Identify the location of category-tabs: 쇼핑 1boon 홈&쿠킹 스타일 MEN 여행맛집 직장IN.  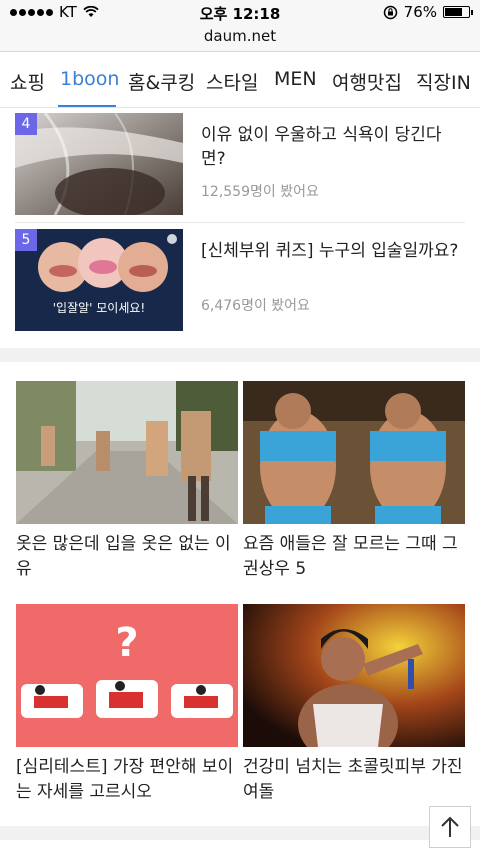
(240, 80).